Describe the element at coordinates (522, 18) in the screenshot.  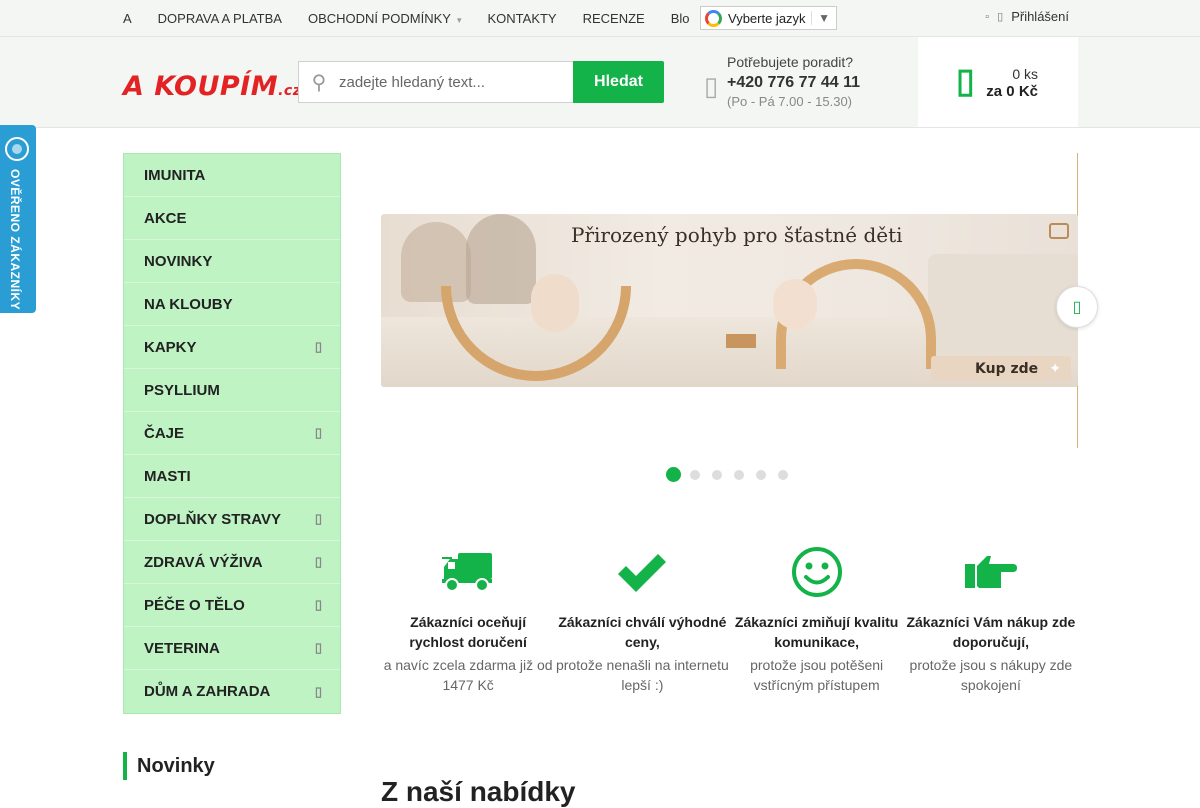
I see `topnav-item-kontakty: KONTAKTY` at that location.